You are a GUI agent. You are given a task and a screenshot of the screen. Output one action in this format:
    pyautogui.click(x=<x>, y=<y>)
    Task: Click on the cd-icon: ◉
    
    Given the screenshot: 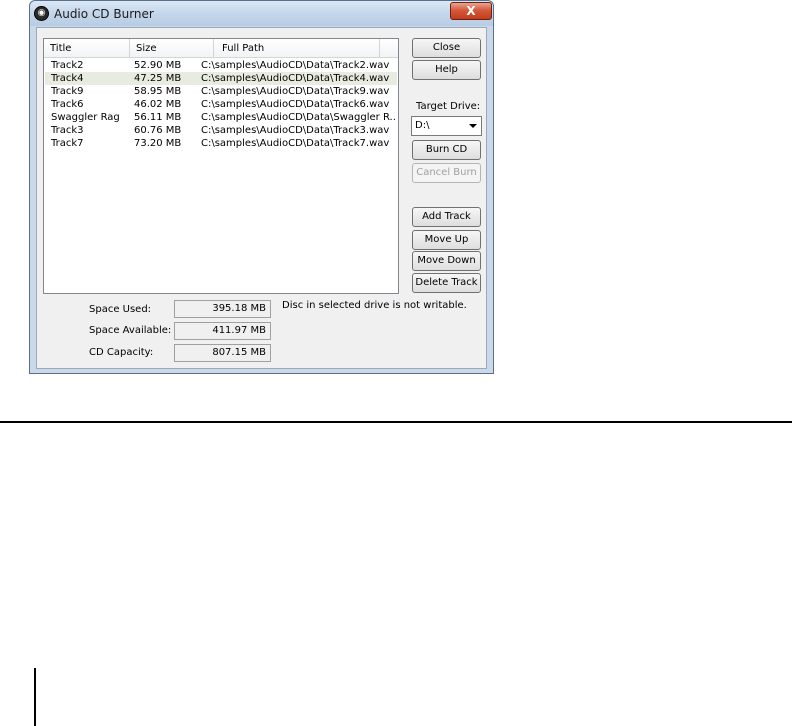 What is the action you would take?
    pyautogui.click(x=41, y=13)
    